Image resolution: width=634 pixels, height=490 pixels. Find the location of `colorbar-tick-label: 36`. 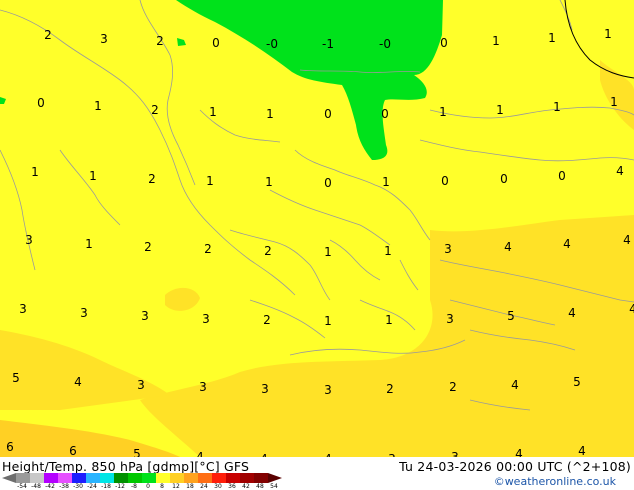

colorbar-tick-label: 36 is located at coordinates (232, 486).